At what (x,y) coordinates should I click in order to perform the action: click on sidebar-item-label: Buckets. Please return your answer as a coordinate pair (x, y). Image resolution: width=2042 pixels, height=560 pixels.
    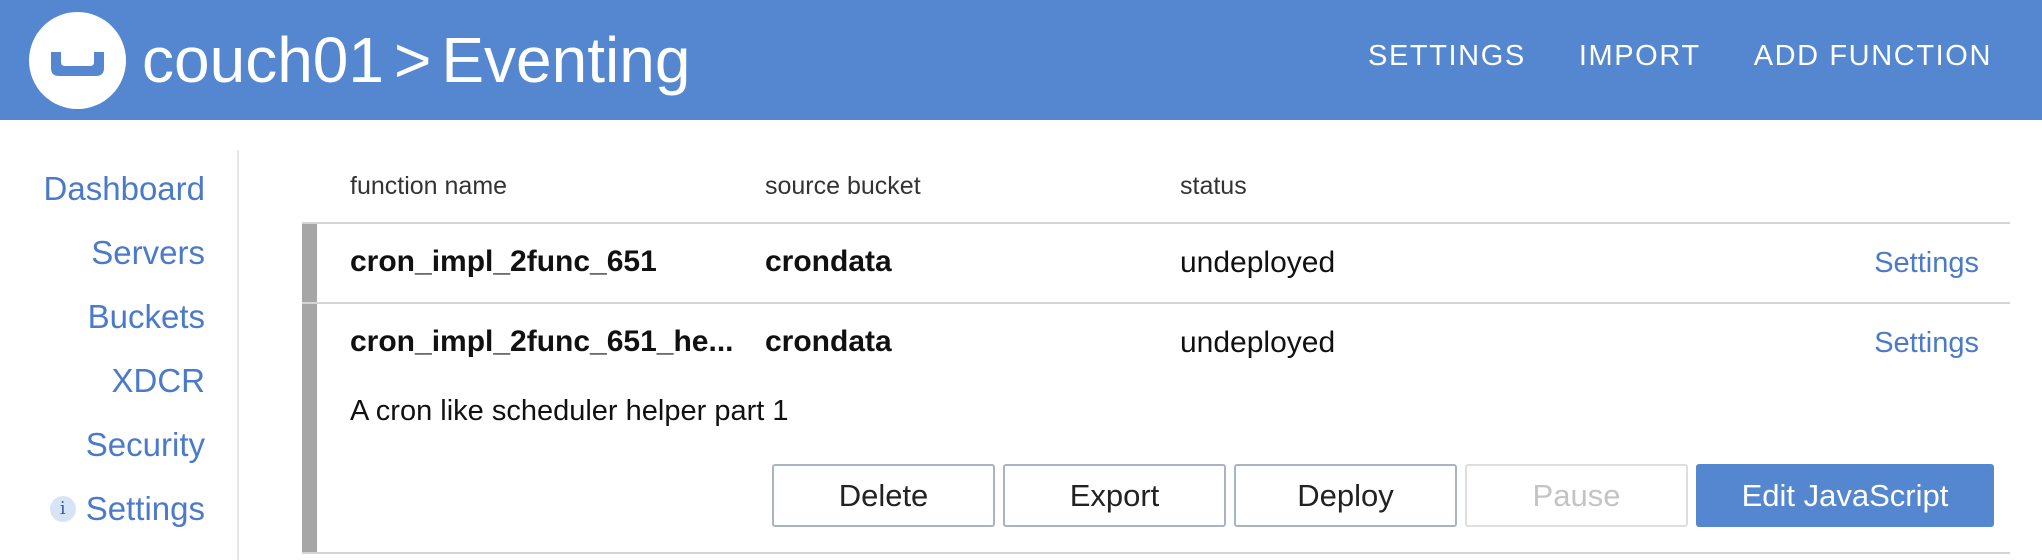
    Looking at the image, I should click on (146, 316).